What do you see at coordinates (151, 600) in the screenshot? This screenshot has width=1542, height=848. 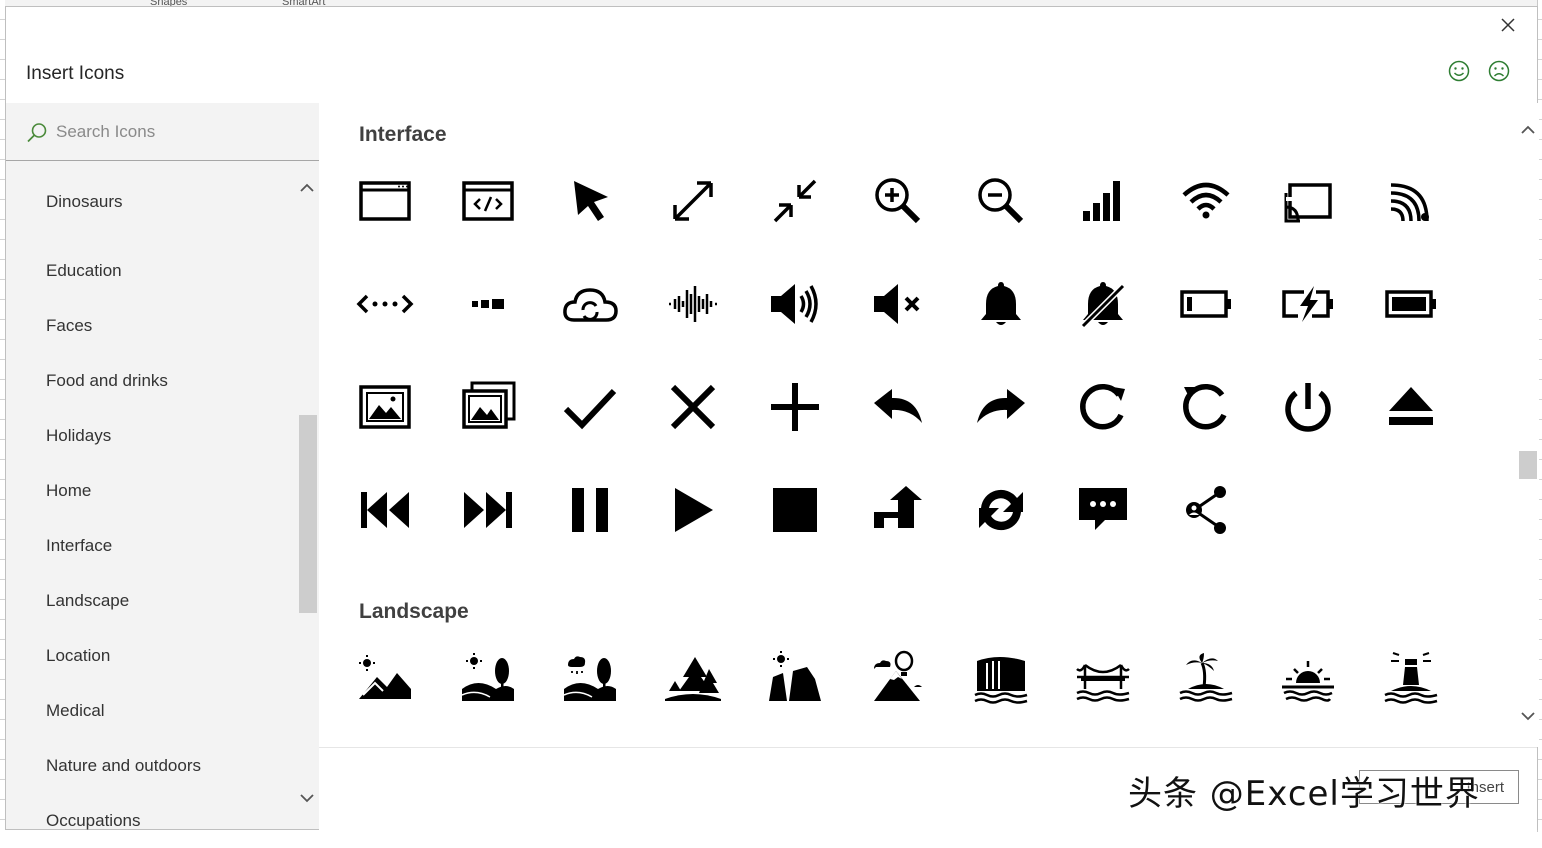 I see `category-item: Landscape` at bounding box center [151, 600].